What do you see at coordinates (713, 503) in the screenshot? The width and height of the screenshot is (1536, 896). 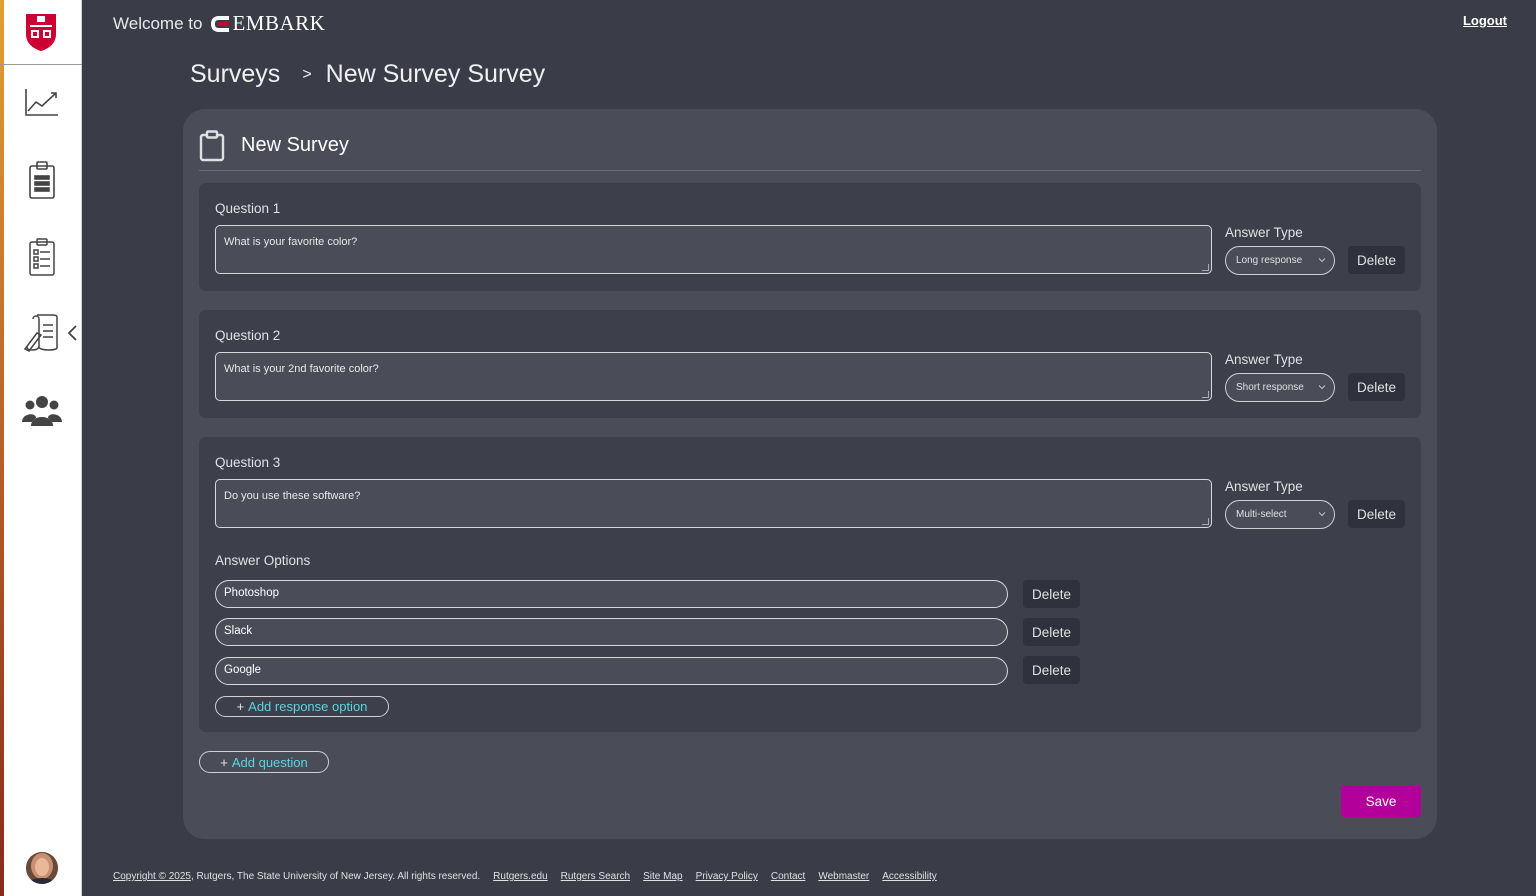 I see `question-text-input: Do you use these software?` at bounding box center [713, 503].